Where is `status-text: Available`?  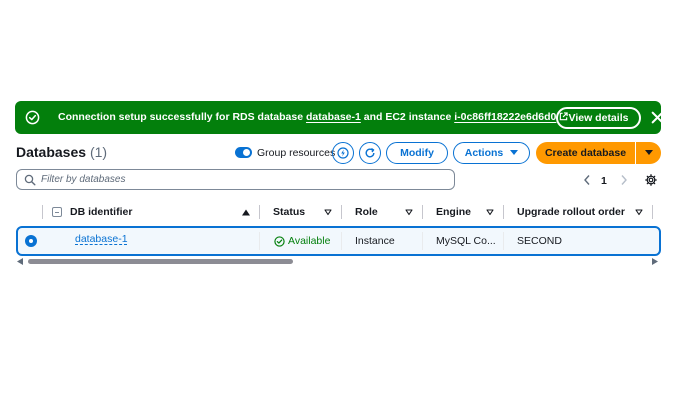 status-text: Available is located at coordinates (309, 241).